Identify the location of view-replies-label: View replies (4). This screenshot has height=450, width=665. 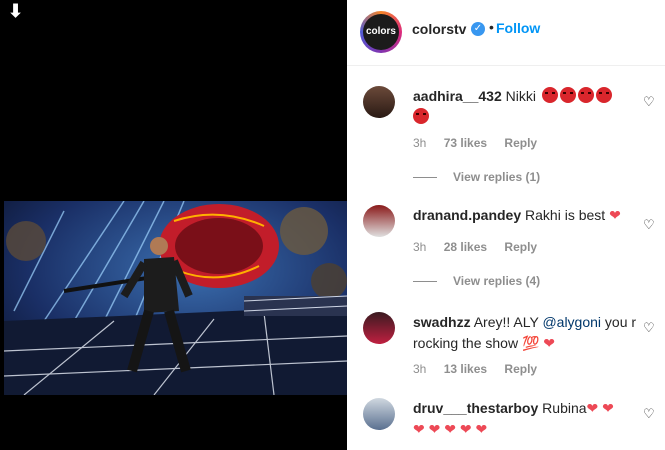
(497, 281).